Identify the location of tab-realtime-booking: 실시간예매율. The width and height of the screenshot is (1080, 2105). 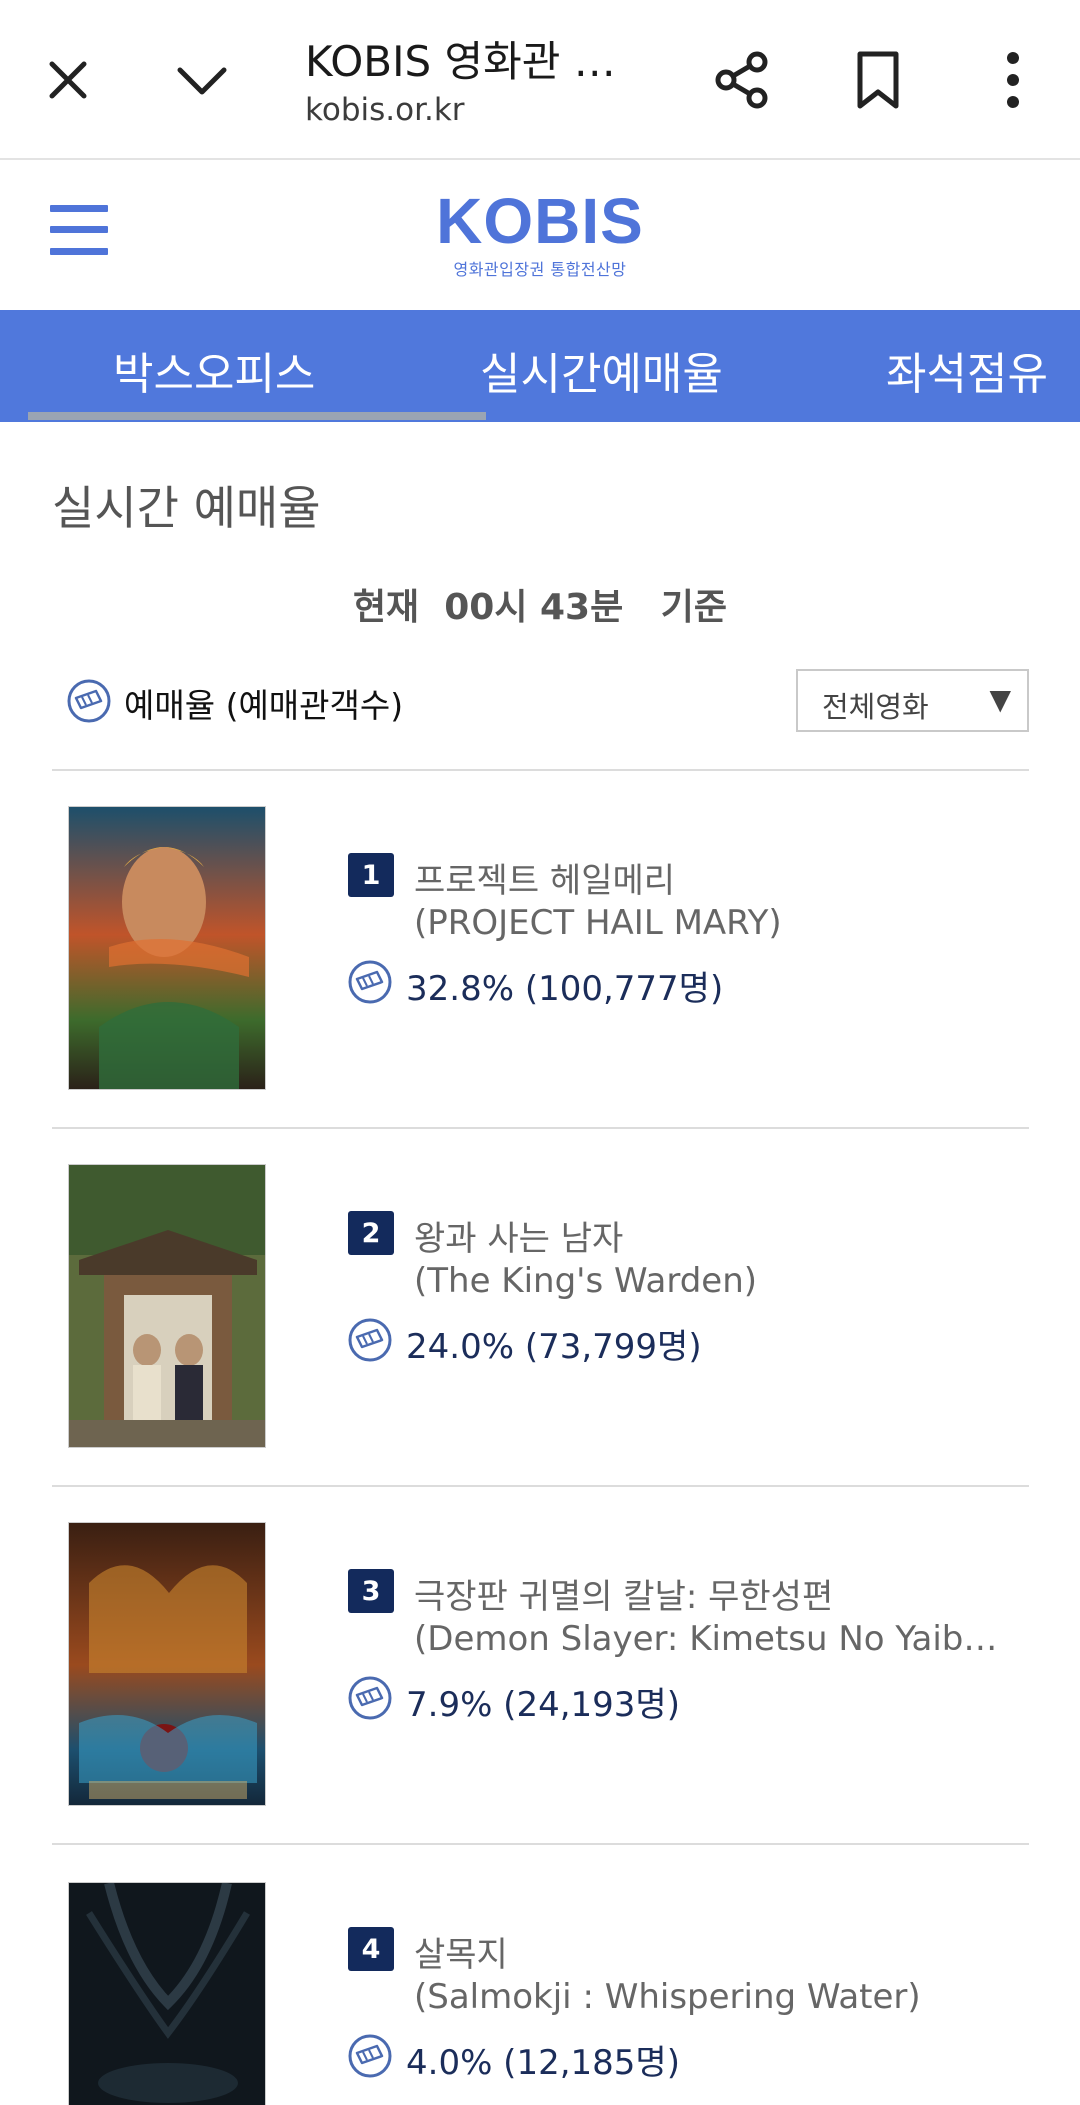
(601, 370).